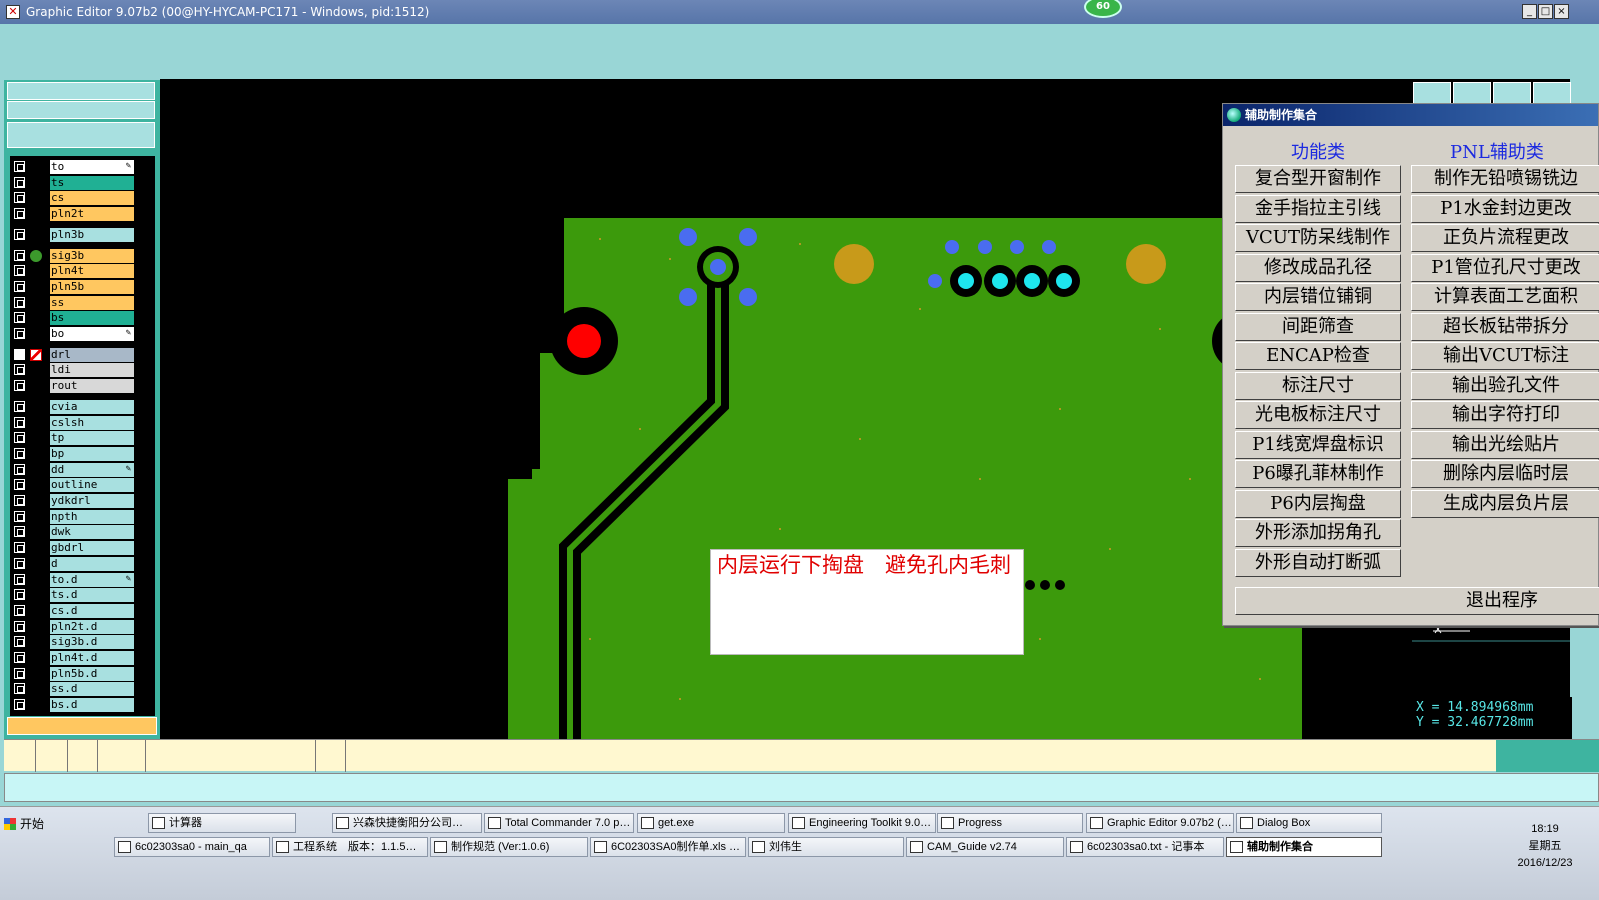  I want to click on pnl-button: 正负片流程更改, so click(1505, 238).